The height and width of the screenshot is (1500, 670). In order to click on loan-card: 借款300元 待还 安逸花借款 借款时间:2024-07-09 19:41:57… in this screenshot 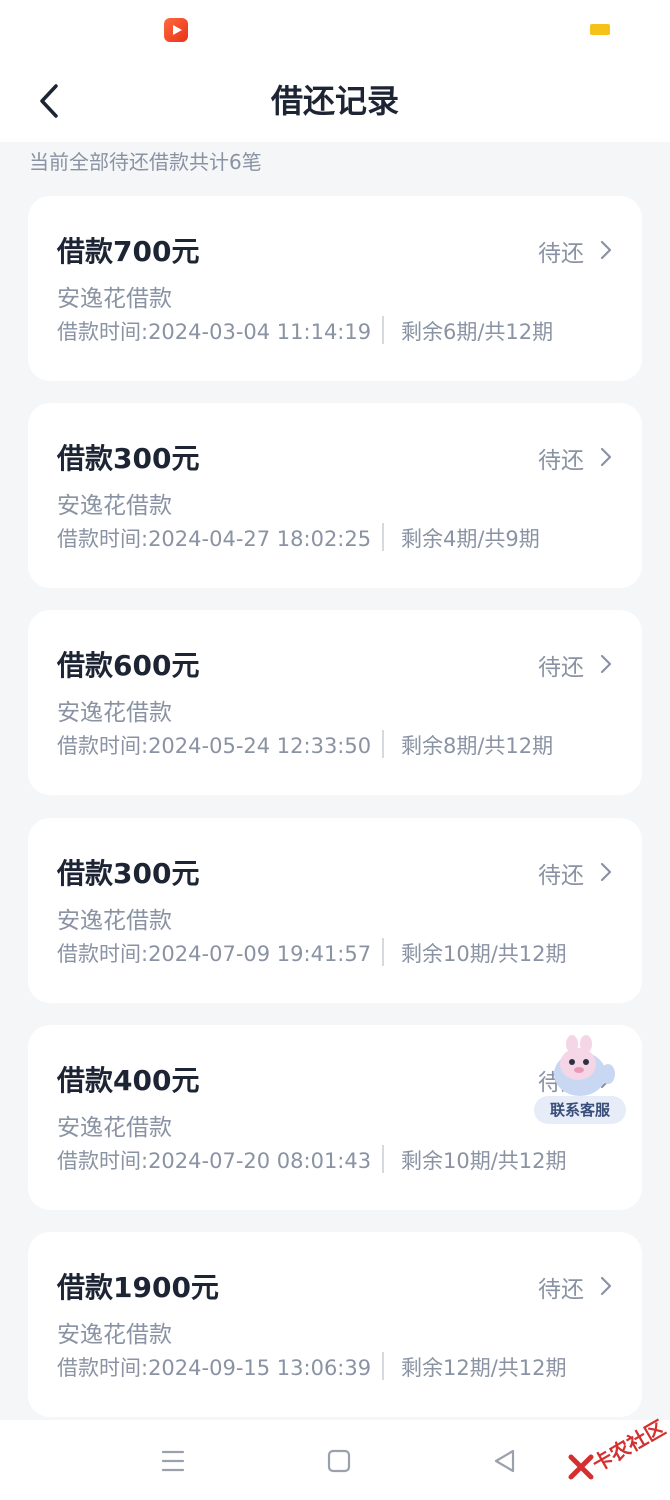, I will do `click(335, 910)`.